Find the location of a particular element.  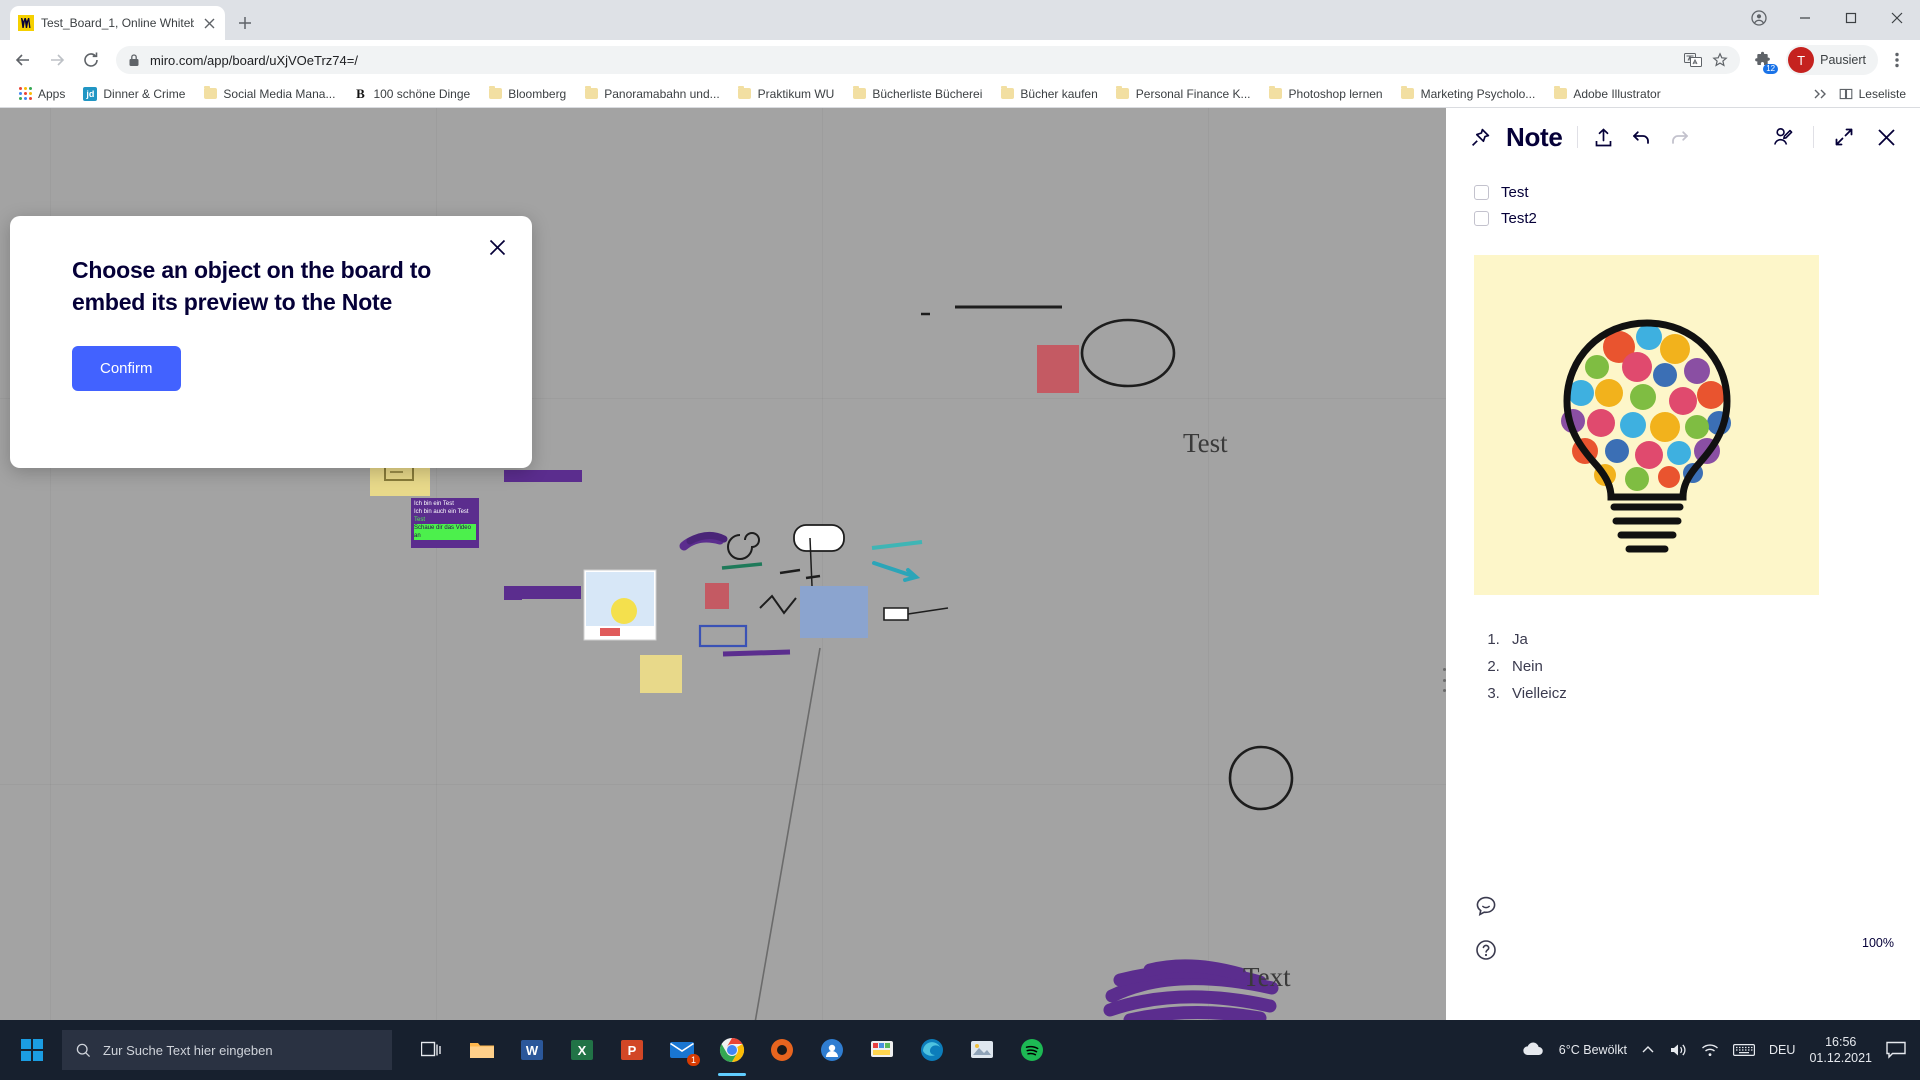

bloomberg-b-icon: B is located at coordinates (360, 93).